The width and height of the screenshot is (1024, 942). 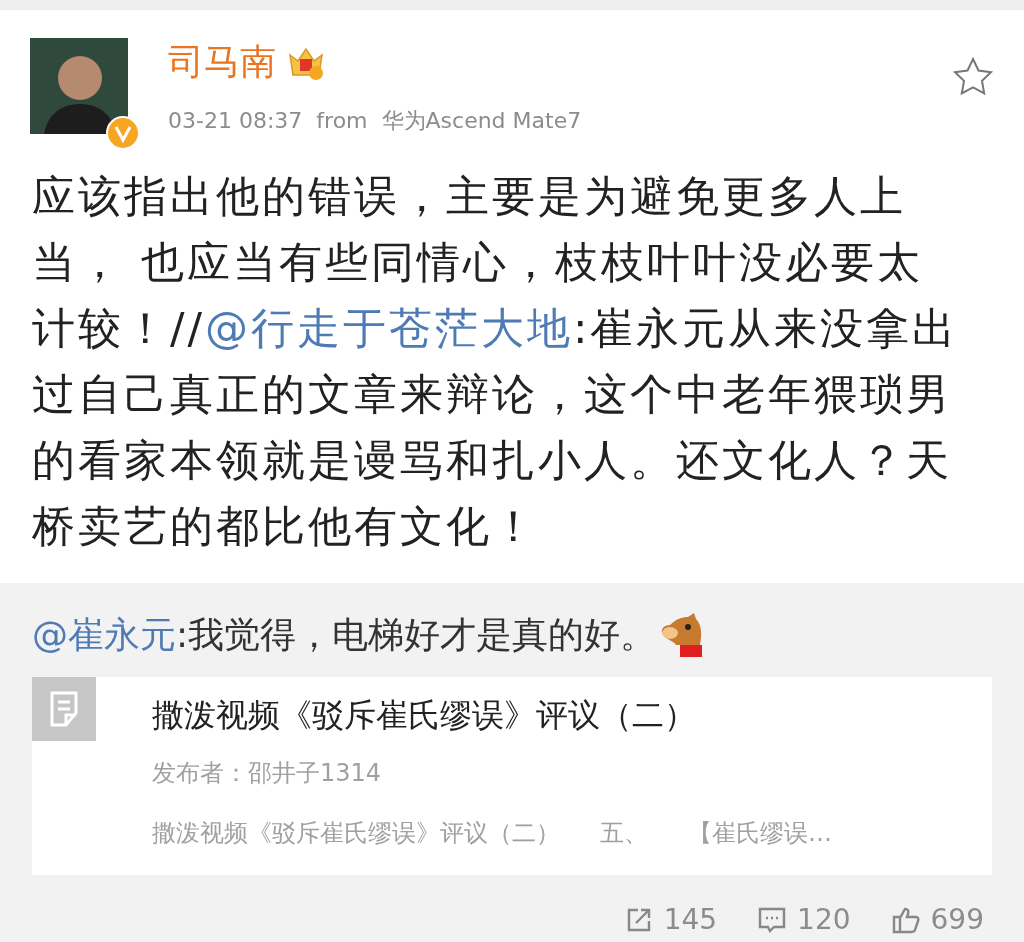 What do you see at coordinates (624, 833) in the screenshot?
I see `article-excerpt: 五、` at bounding box center [624, 833].